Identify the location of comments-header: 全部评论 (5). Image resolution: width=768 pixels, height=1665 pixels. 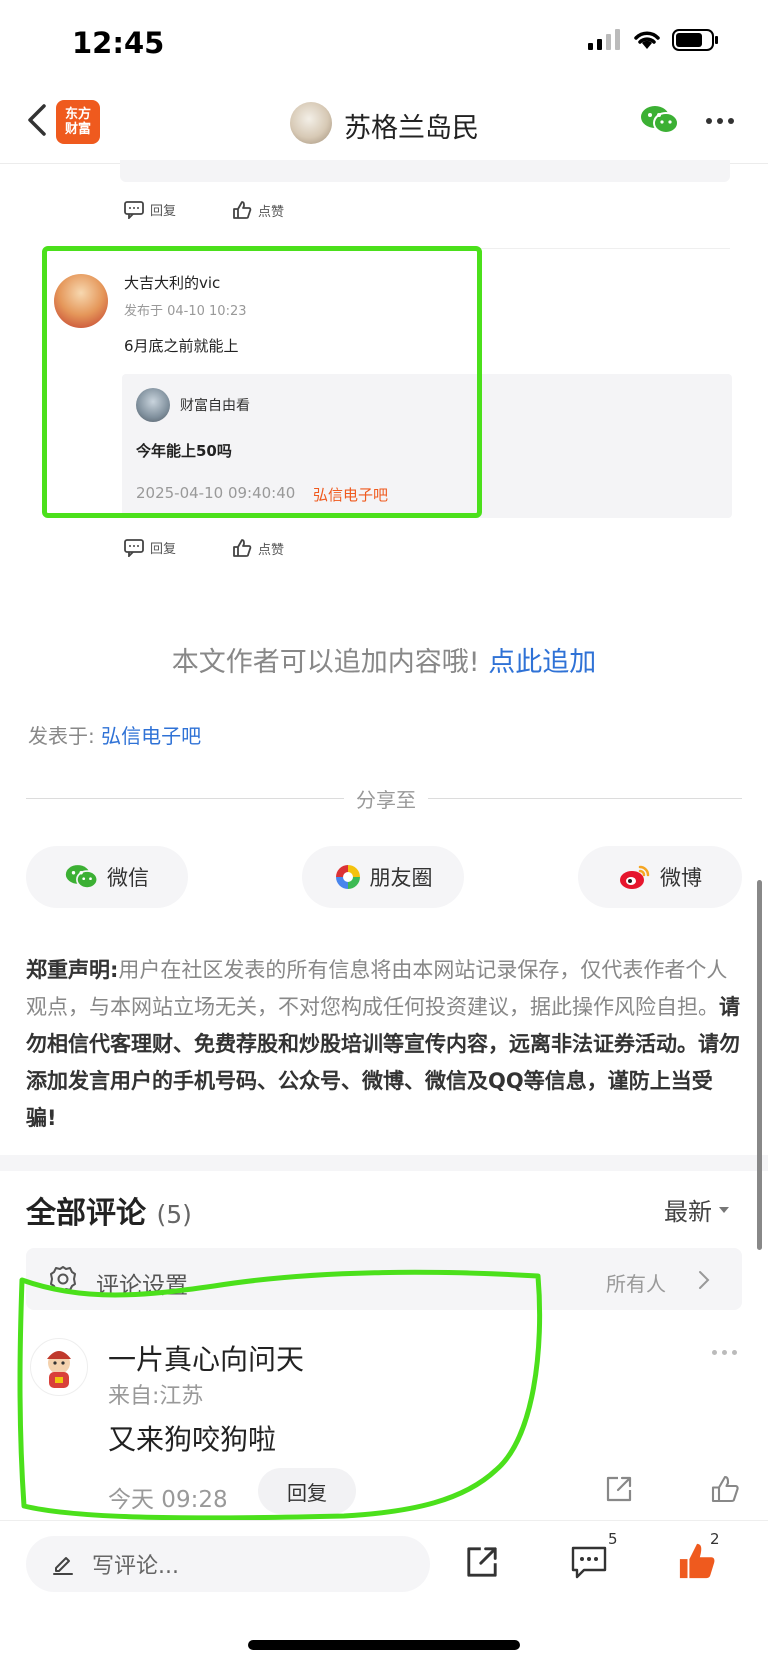
(109, 1210).